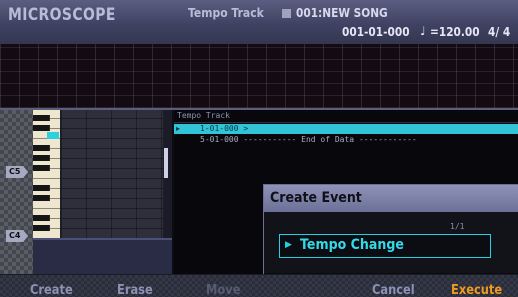 This screenshot has height=297, width=518. Describe the element at coordinates (102, 256) in the screenshot. I see `velocity-area` at that location.